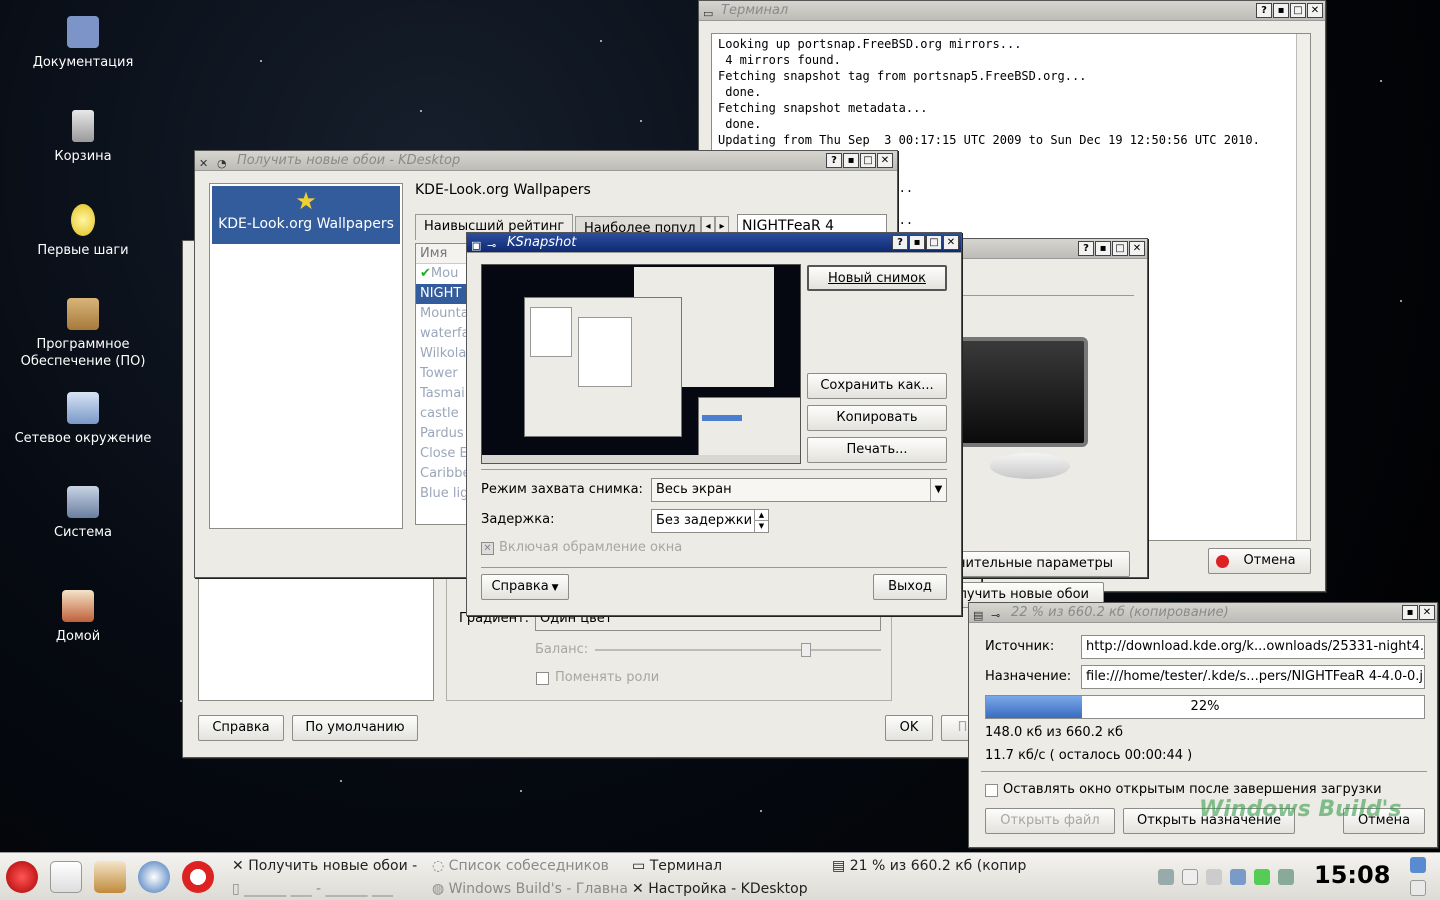  I want to click on cancel-label: Отмена, so click(1269, 560).